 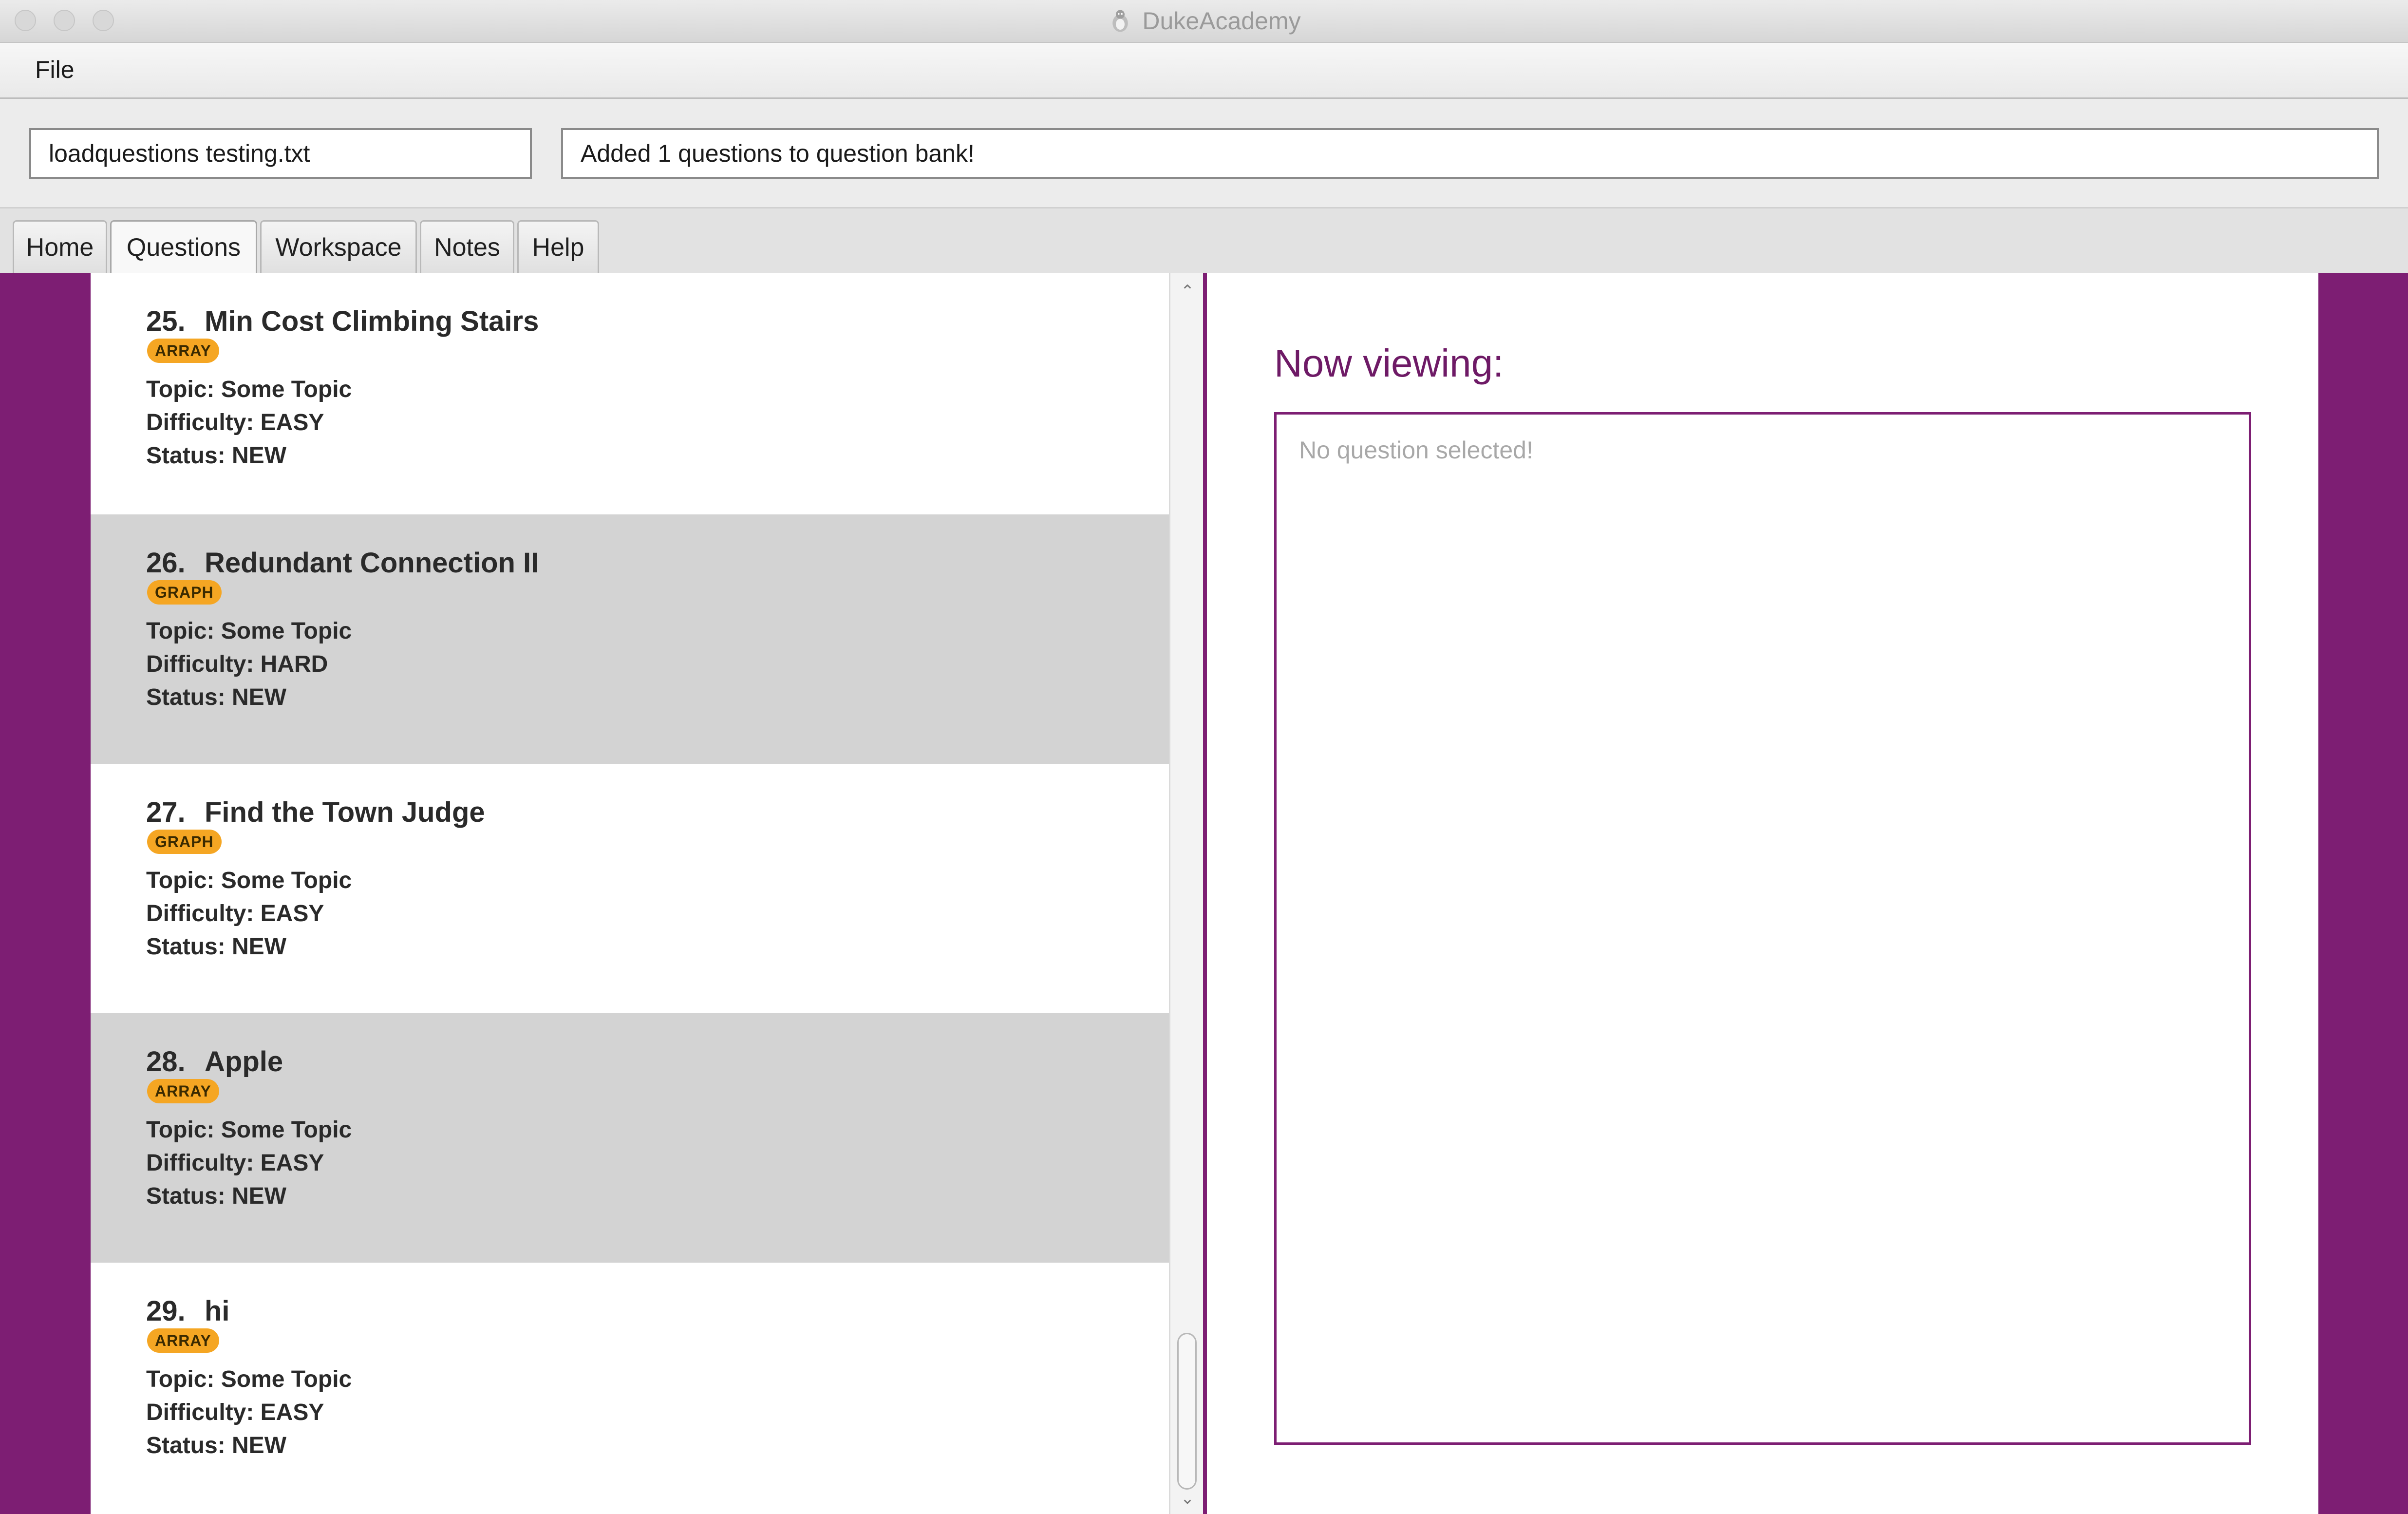 What do you see at coordinates (244, 1062) in the screenshot?
I see `question-name: Apple` at bounding box center [244, 1062].